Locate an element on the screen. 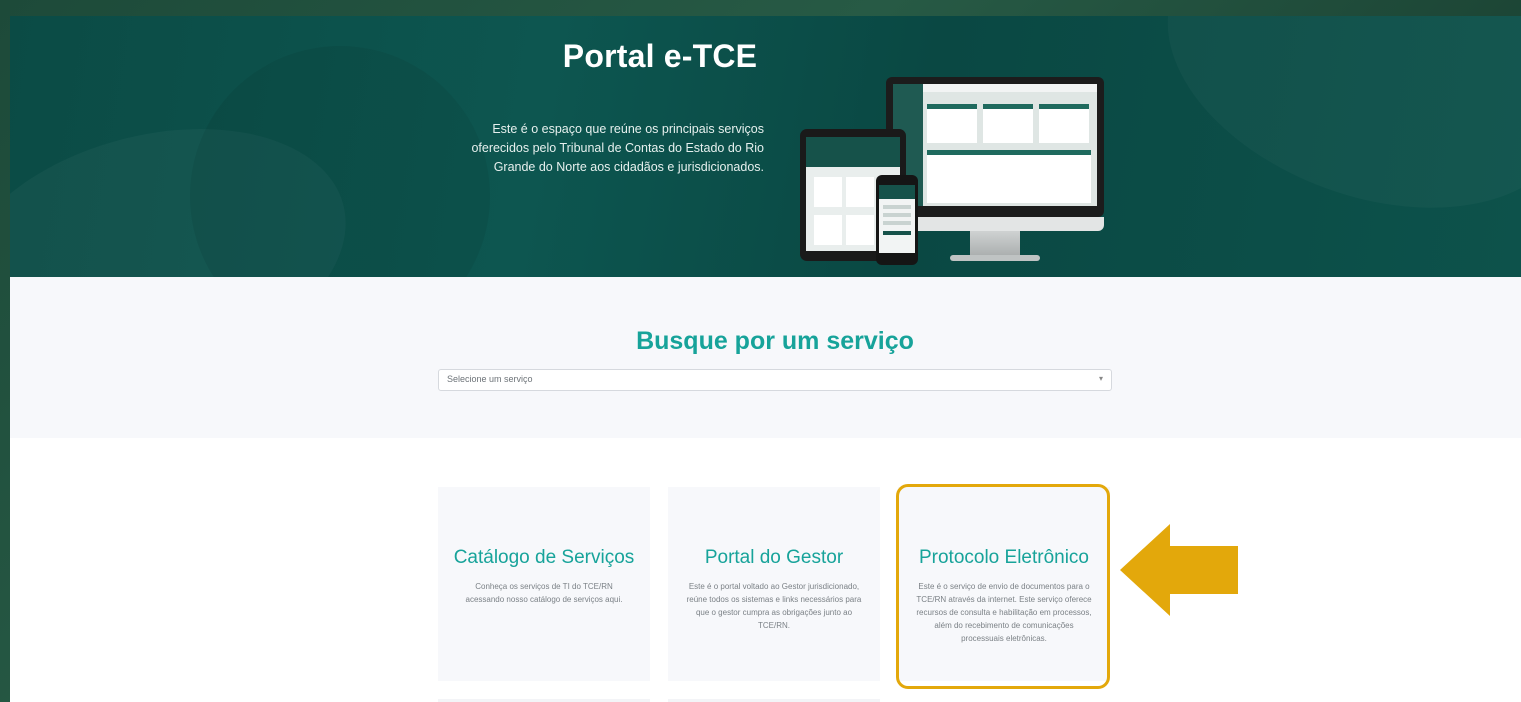 Image resolution: width=1521 pixels, height=702 pixels. arrow-left-icon is located at coordinates (1179, 570).